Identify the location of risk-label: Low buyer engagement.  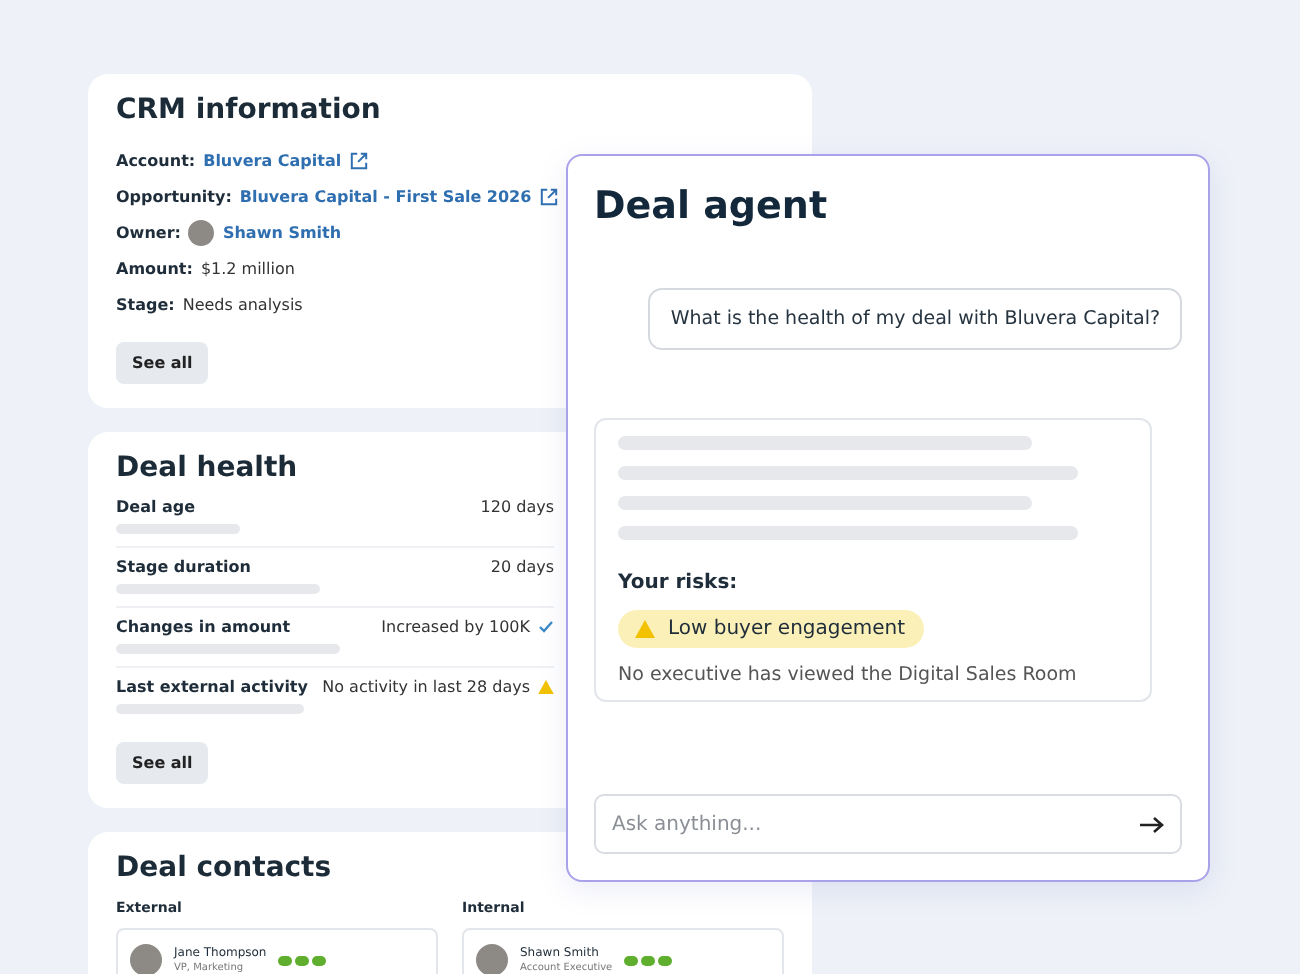
(787, 629).